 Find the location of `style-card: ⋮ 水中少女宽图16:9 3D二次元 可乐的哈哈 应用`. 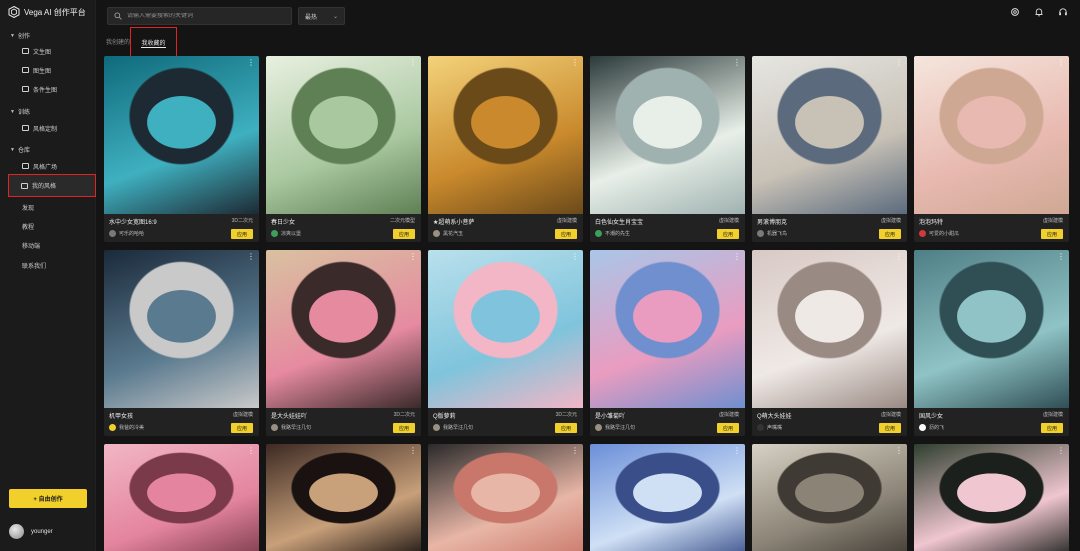

style-card: ⋮ 水中少女宽图16:9 3D二次元 可乐的哈哈 应用 is located at coordinates (181, 149).